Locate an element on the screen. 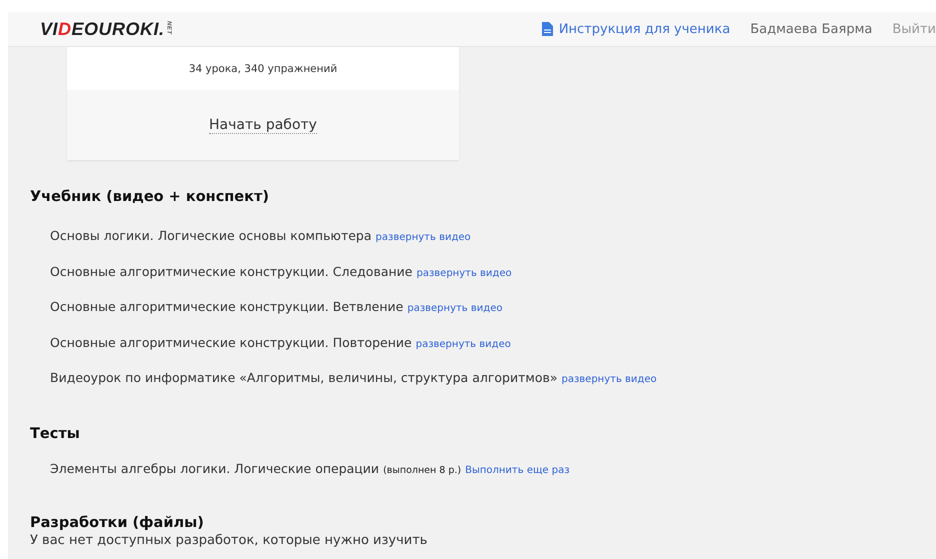 The height and width of the screenshot is (559, 936). lesson-title: Основные алгоритмические конструкции. Повторение is located at coordinates (231, 342).